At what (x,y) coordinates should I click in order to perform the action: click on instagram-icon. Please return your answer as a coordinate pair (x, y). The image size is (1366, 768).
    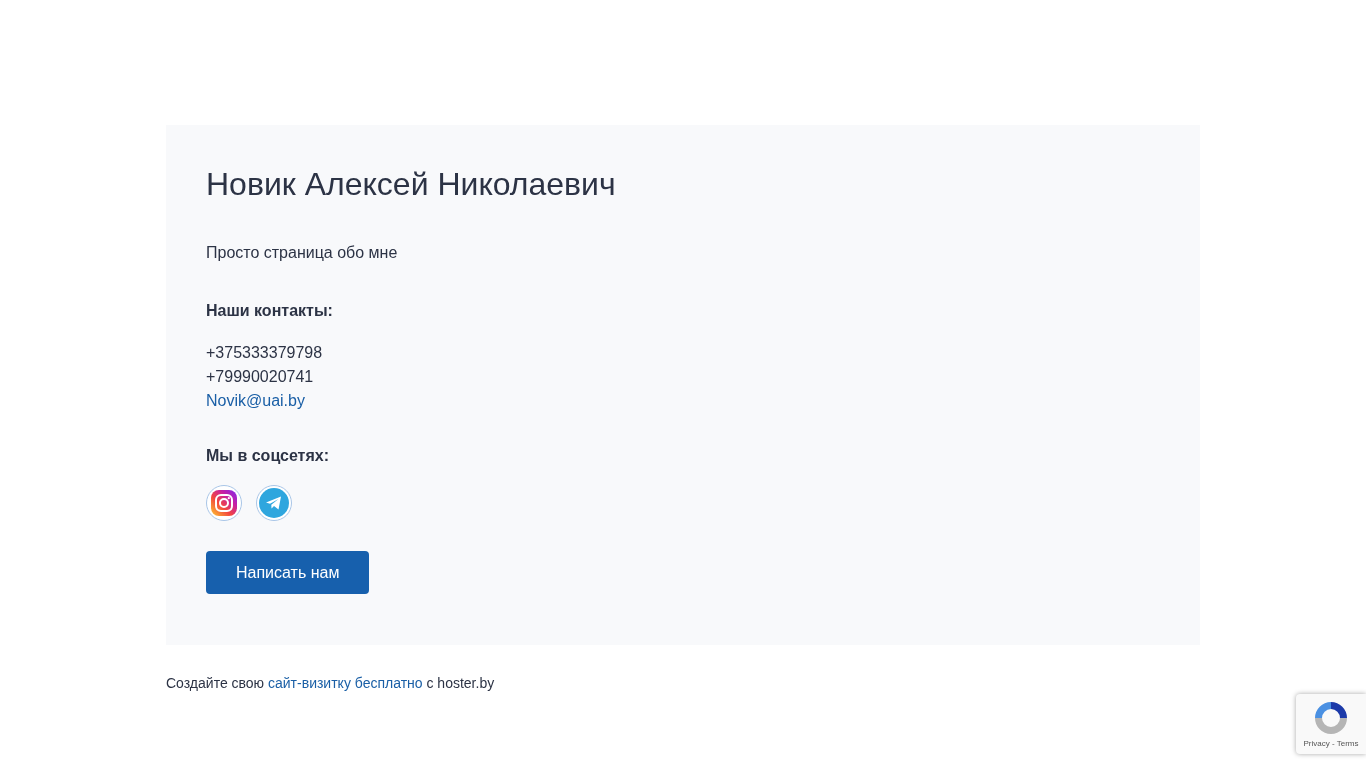
    Looking at the image, I should click on (224, 503).